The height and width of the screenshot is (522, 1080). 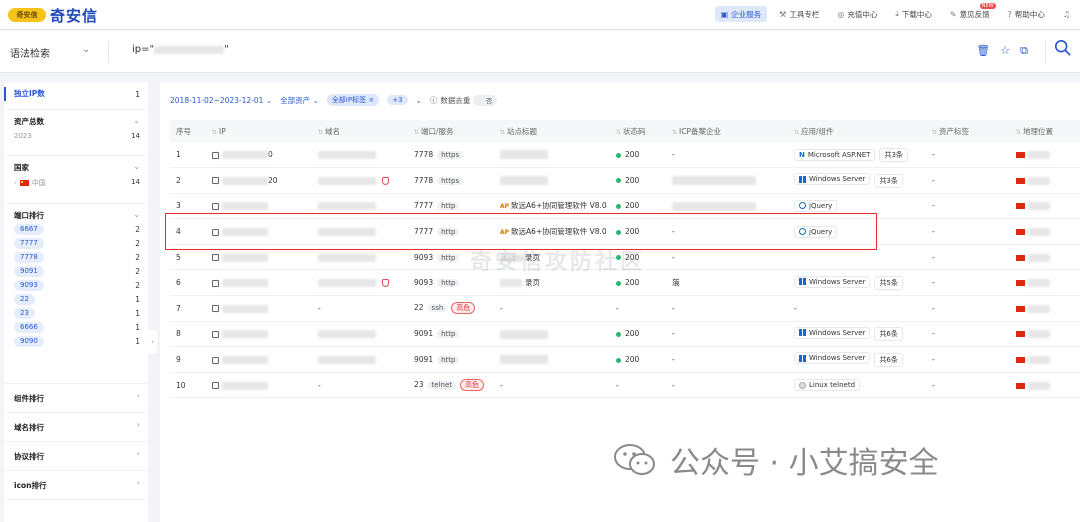 What do you see at coordinates (857, 131) in the screenshot?
I see `column-header: ⇅ 应用/组件` at bounding box center [857, 131].